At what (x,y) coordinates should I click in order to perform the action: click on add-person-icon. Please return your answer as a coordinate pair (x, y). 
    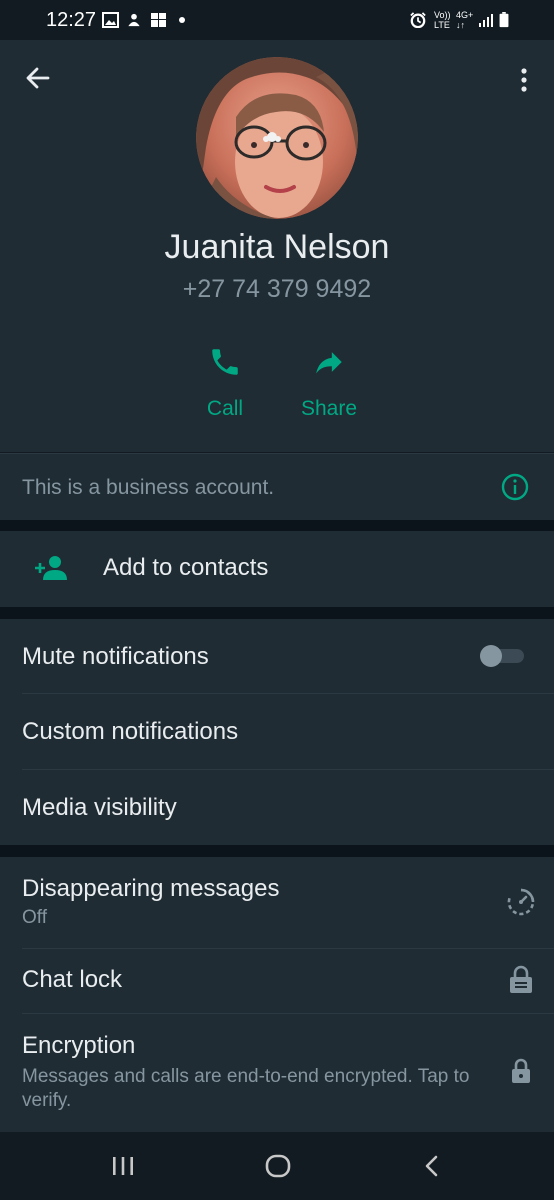
    Looking at the image, I should click on (51, 568).